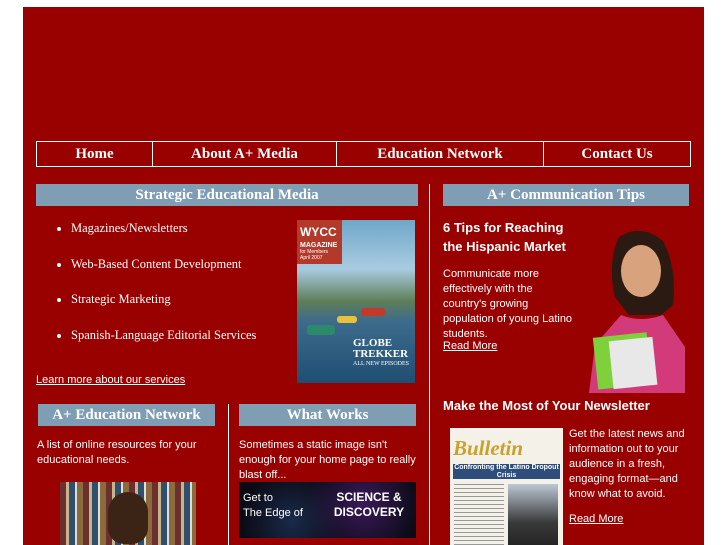  What do you see at coordinates (163, 310) in the screenshot?
I see `service-item: Strategic Marketing` at bounding box center [163, 310].